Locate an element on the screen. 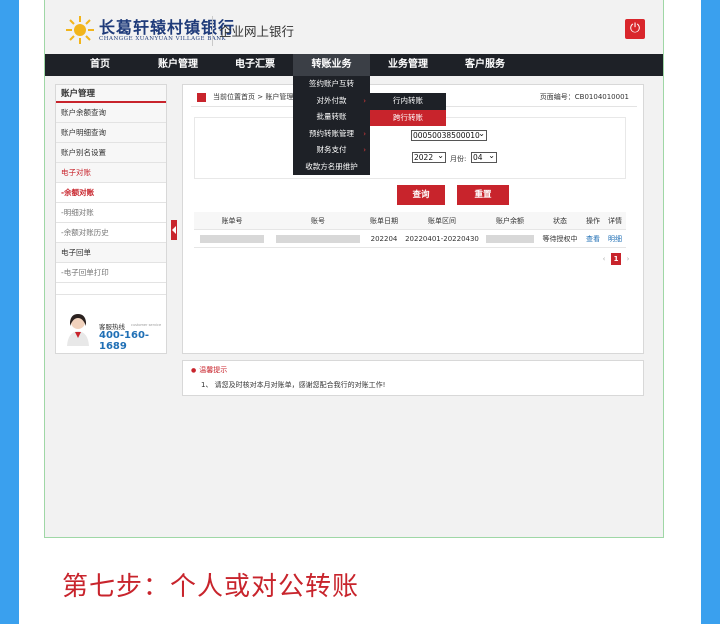 The image size is (720, 624). menu-item-financial-payment-label: 财务支付 is located at coordinates (331, 149).